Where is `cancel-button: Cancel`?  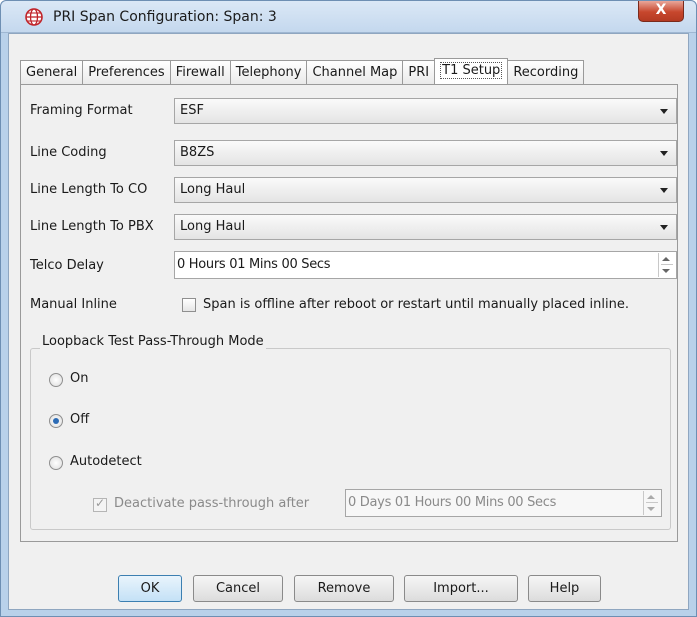 cancel-button: Cancel is located at coordinates (238, 588).